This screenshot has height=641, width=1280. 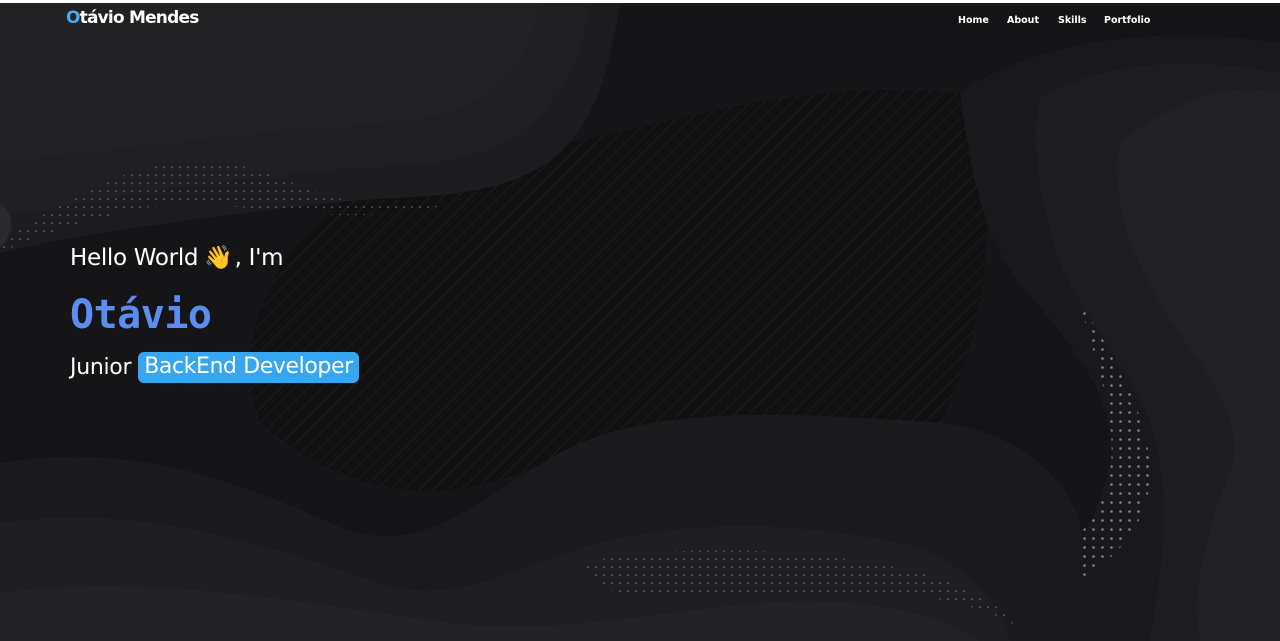 What do you see at coordinates (101, 367) in the screenshot?
I see `role-prefix: Junior` at bounding box center [101, 367].